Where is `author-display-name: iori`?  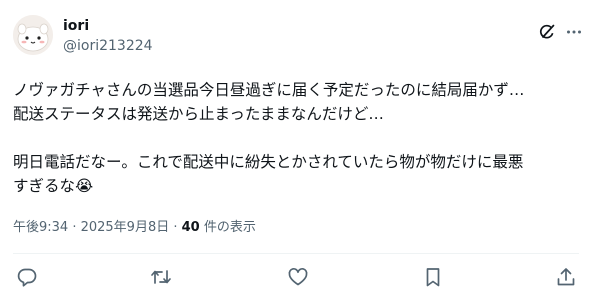 author-display-name: iori is located at coordinates (76, 26).